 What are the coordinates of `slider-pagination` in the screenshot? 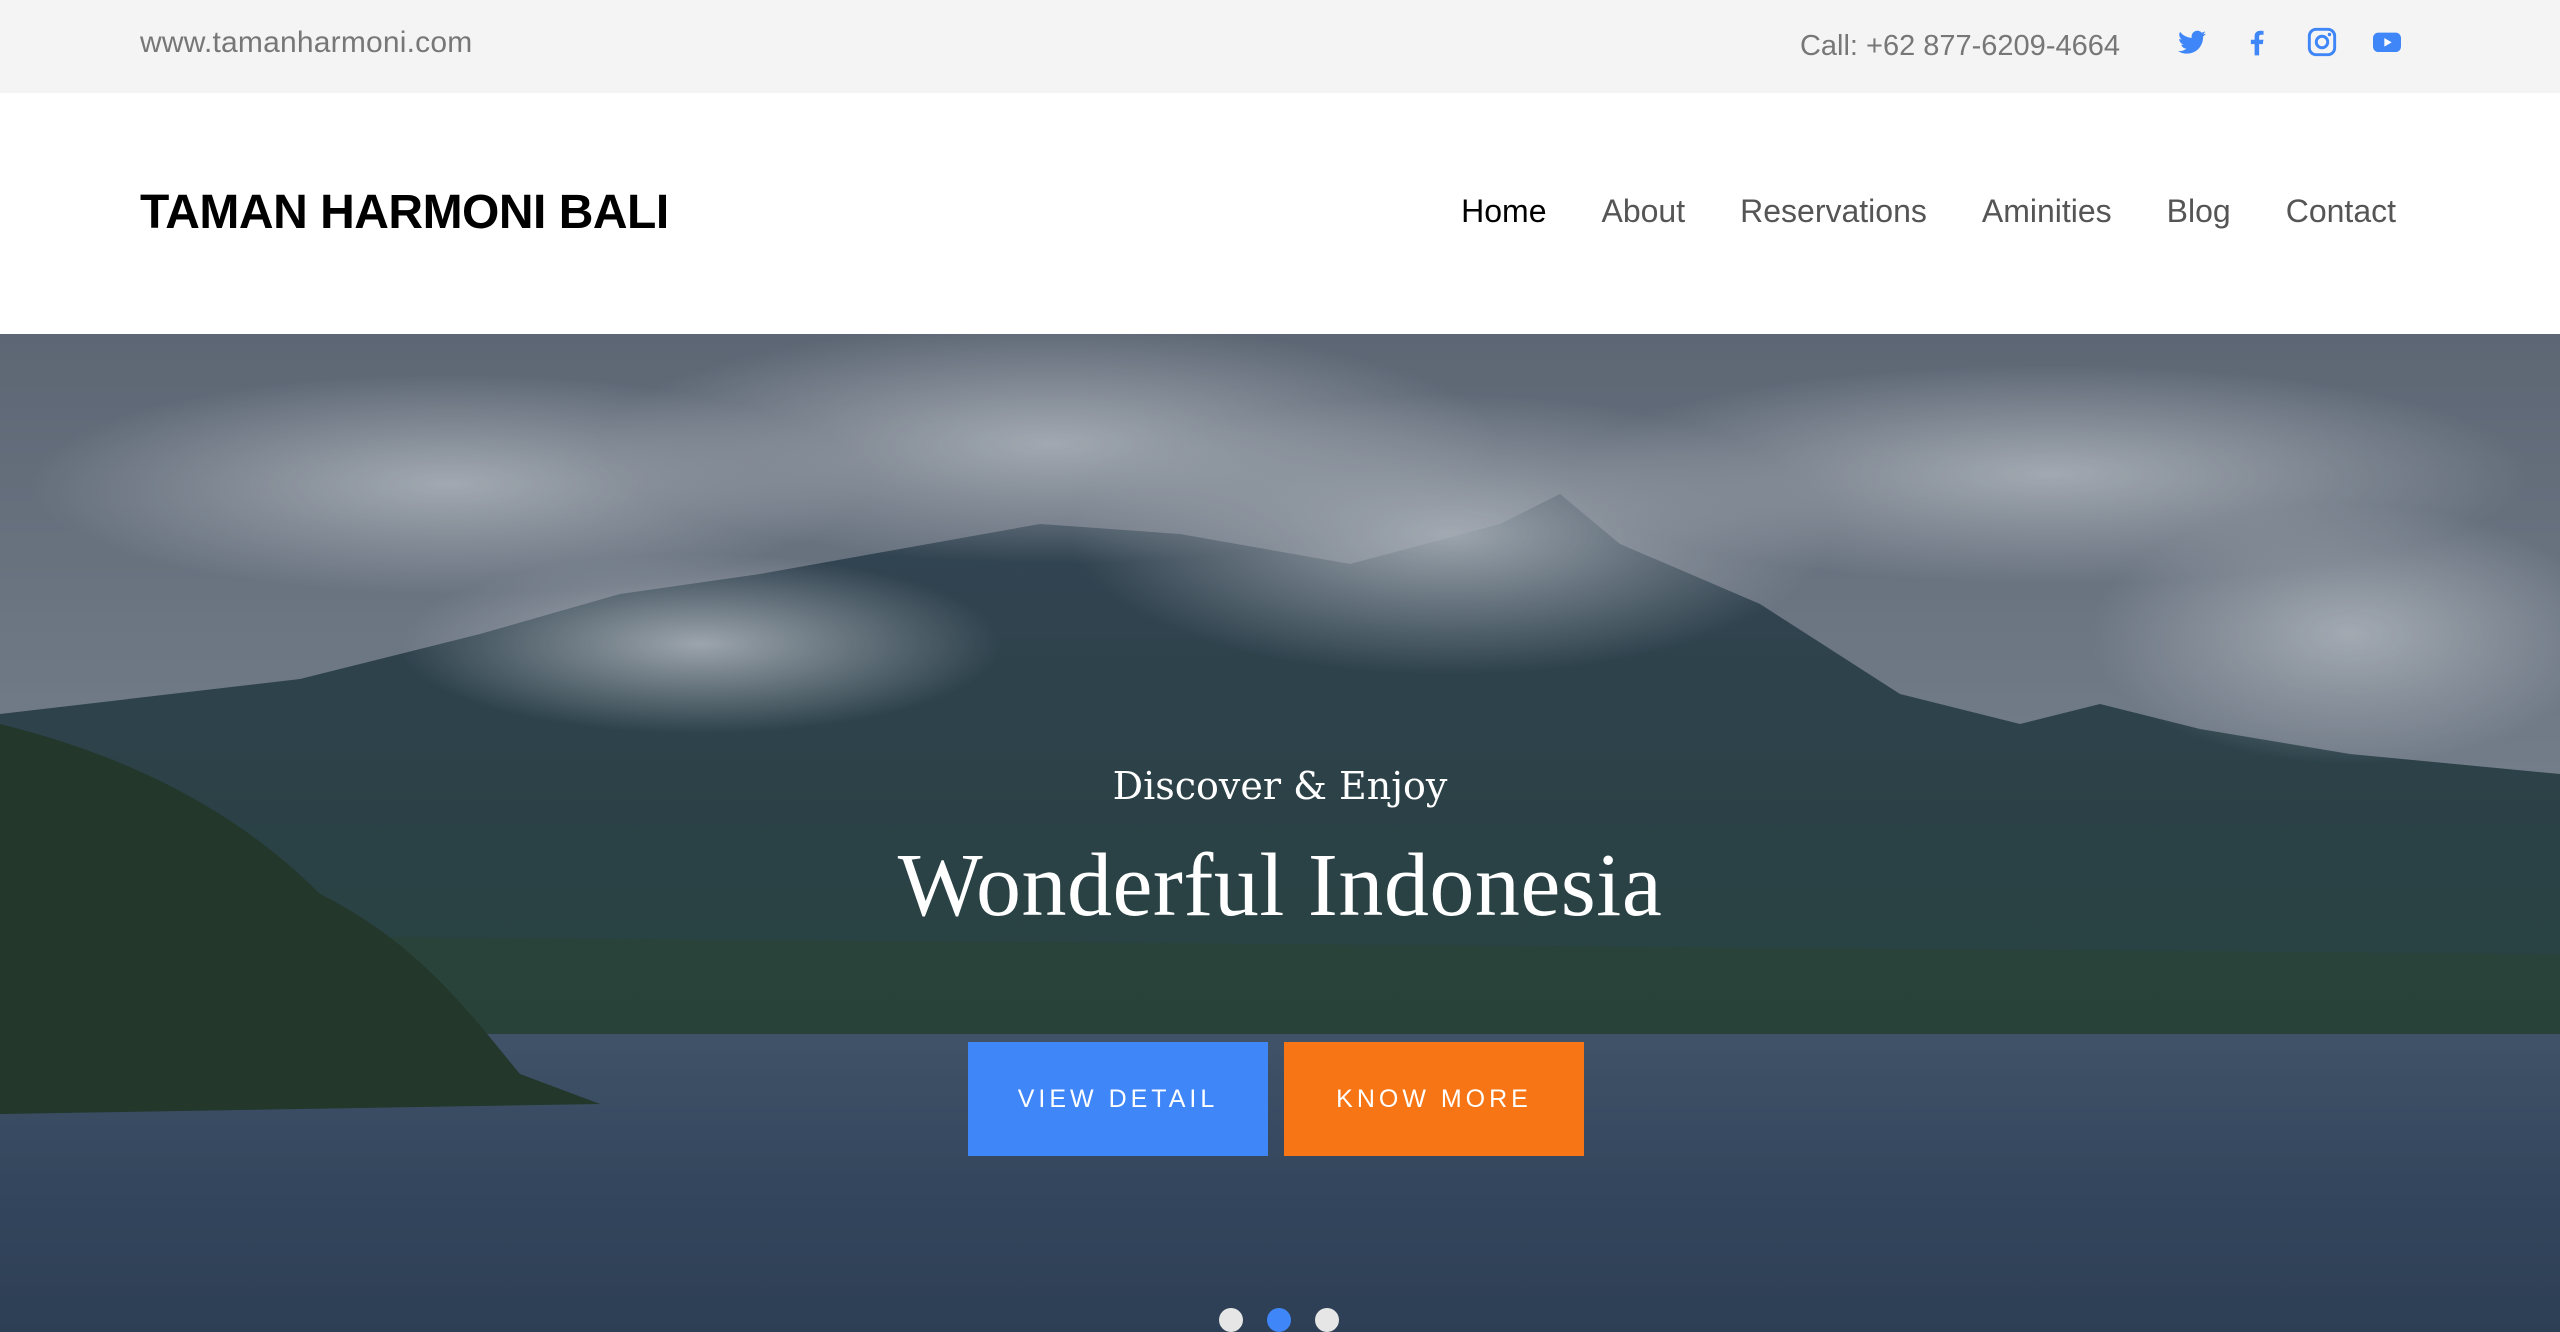 It's located at (1279, 1320).